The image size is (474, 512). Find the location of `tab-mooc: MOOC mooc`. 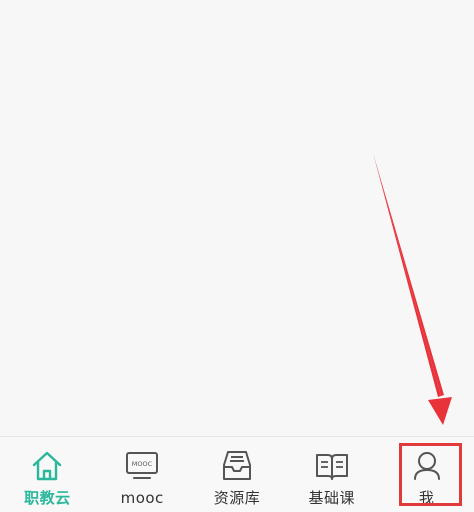

tab-mooc: MOOC mooc is located at coordinates (142, 474).